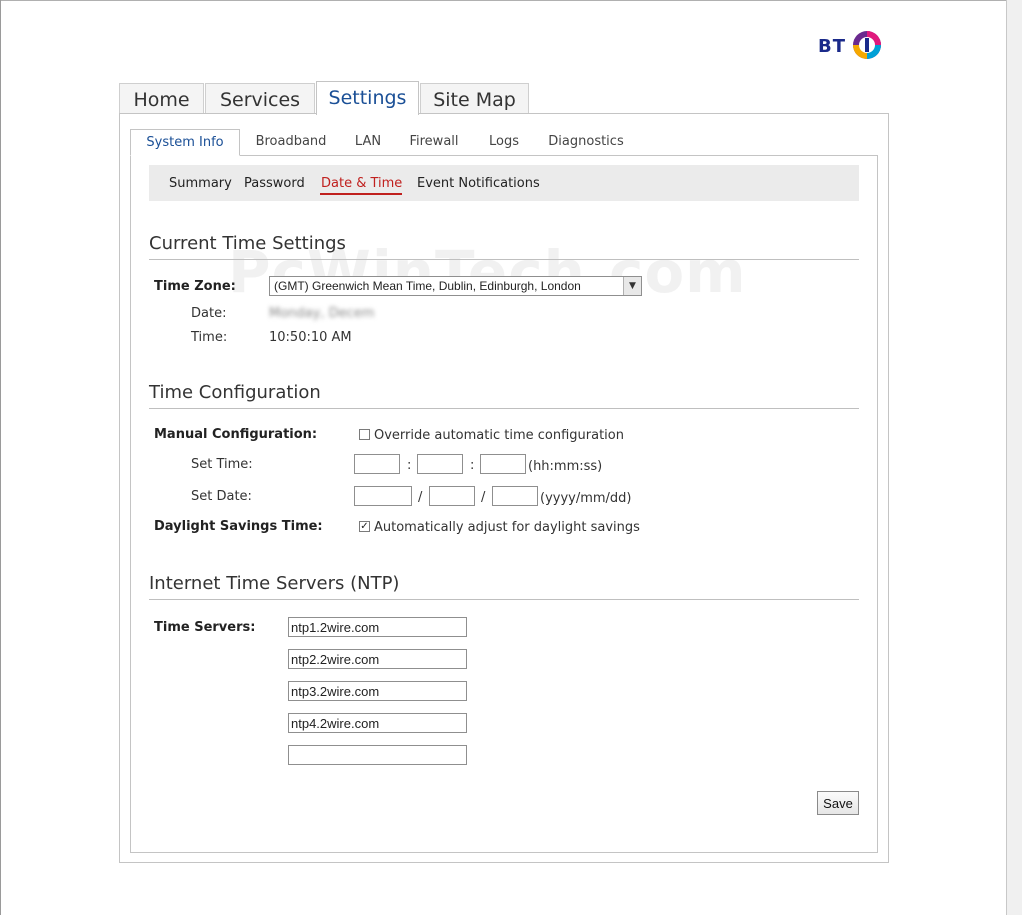 This screenshot has width=1022, height=915. I want to click on tab-site-map: Site Map, so click(474, 98).